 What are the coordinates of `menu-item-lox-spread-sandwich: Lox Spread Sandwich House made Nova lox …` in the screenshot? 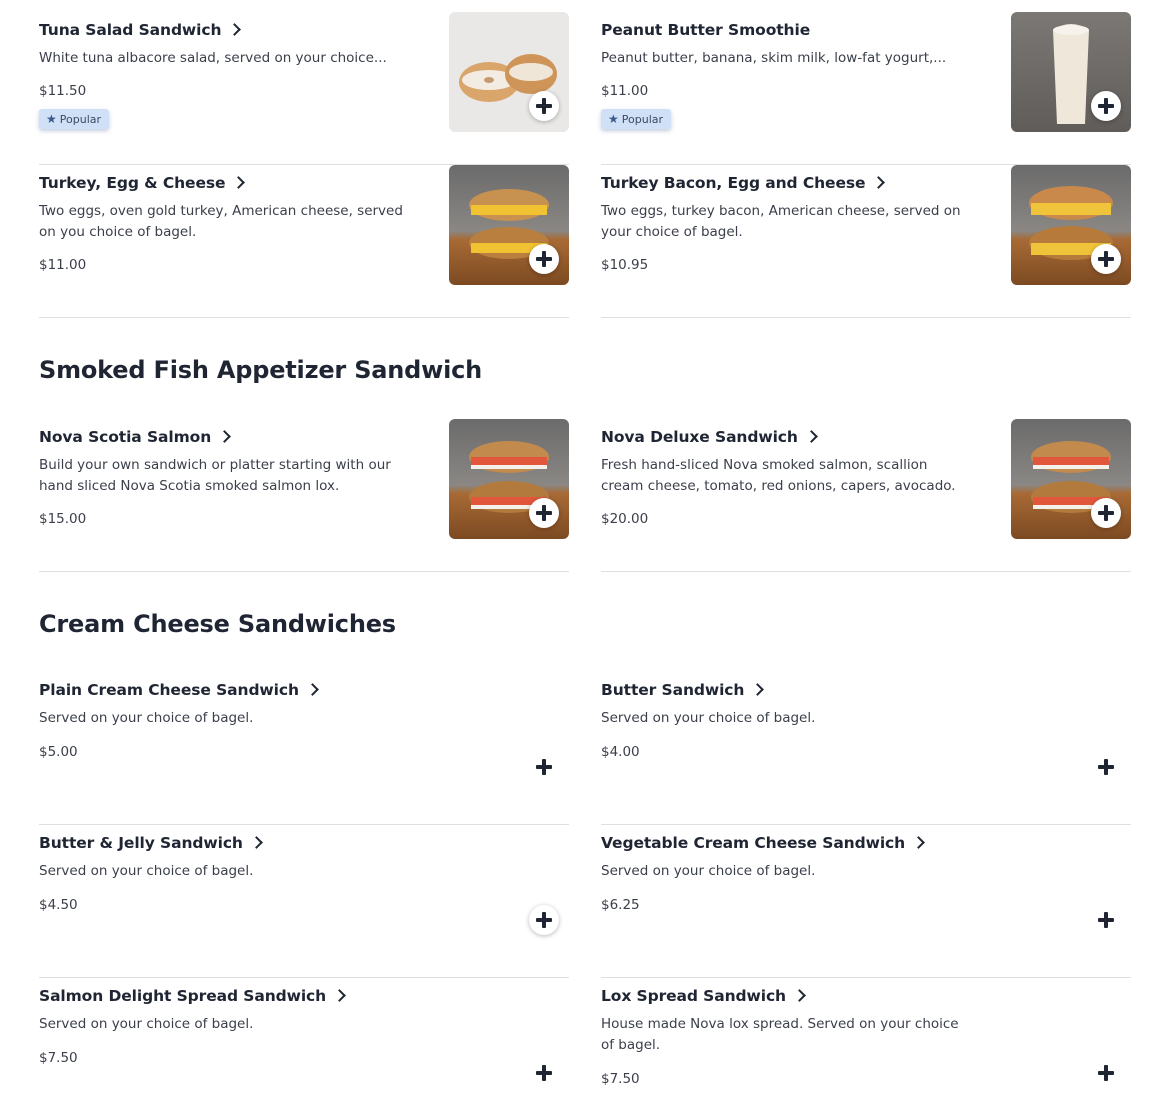 It's located at (866, 1038).